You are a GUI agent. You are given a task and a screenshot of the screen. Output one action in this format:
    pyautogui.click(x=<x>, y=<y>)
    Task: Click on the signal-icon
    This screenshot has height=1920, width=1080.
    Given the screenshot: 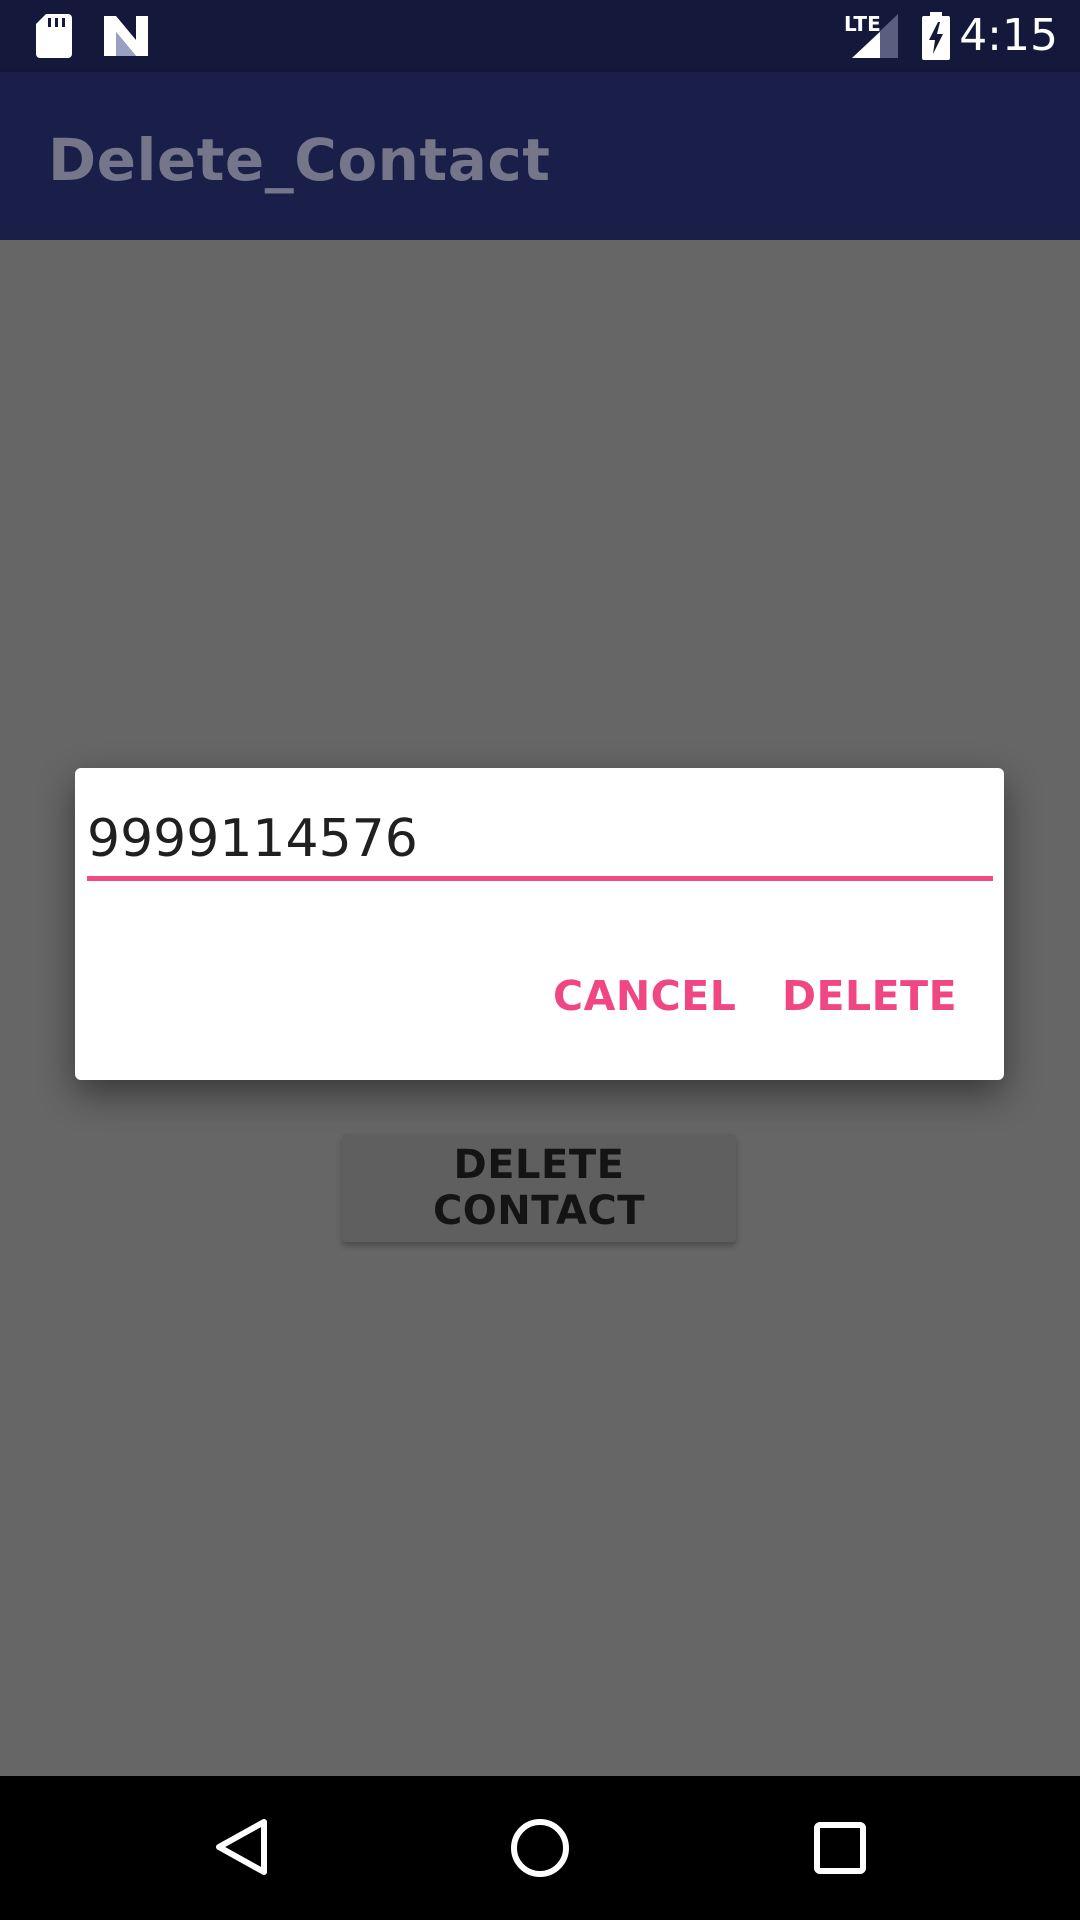 What is the action you would take?
    pyautogui.click(x=875, y=36)
    